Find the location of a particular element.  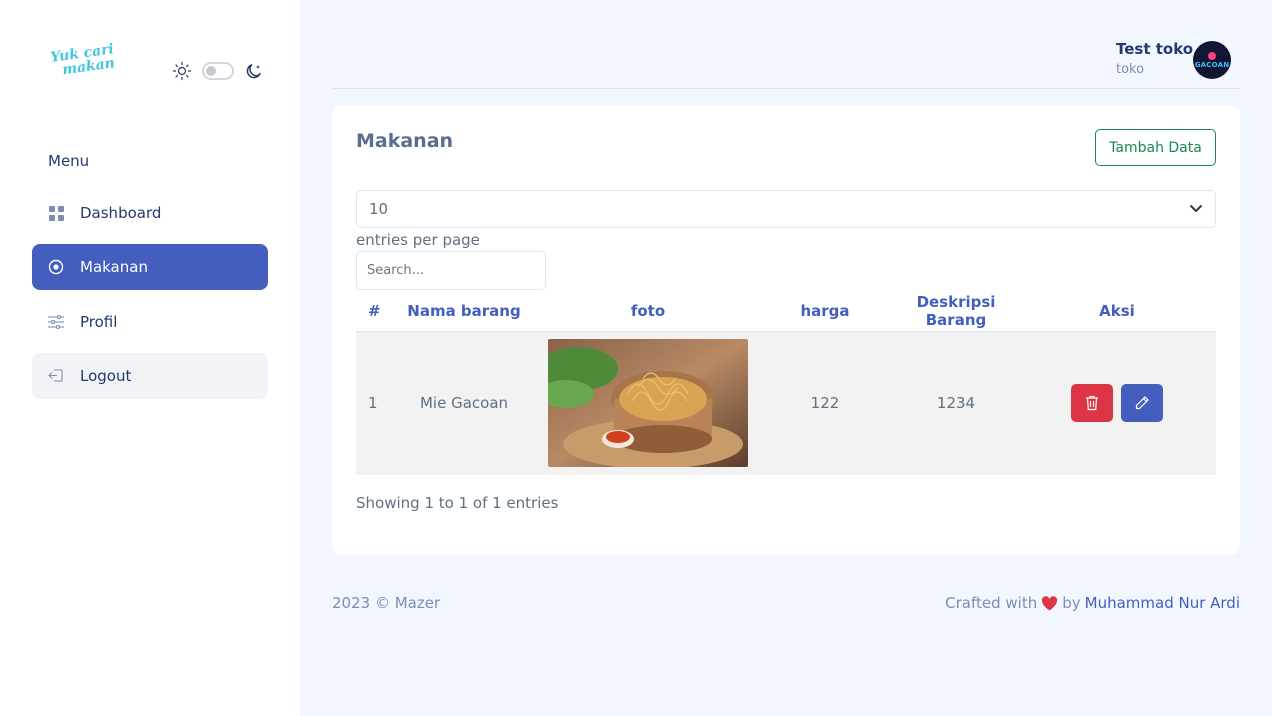

row-actions is located at coordinates (1117, 403).